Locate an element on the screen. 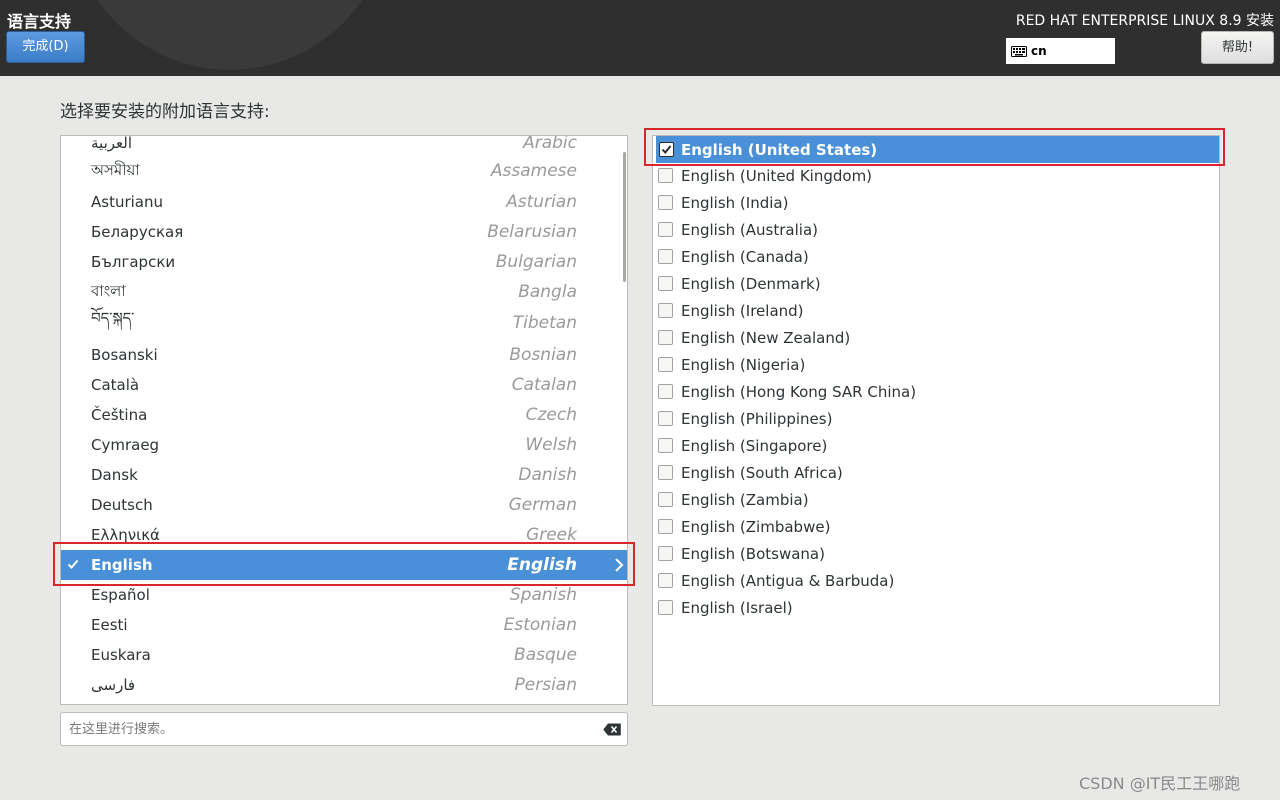 The image size is (1280, 800). locale-row: English (Zambia) is located at coordinates (936, 499).